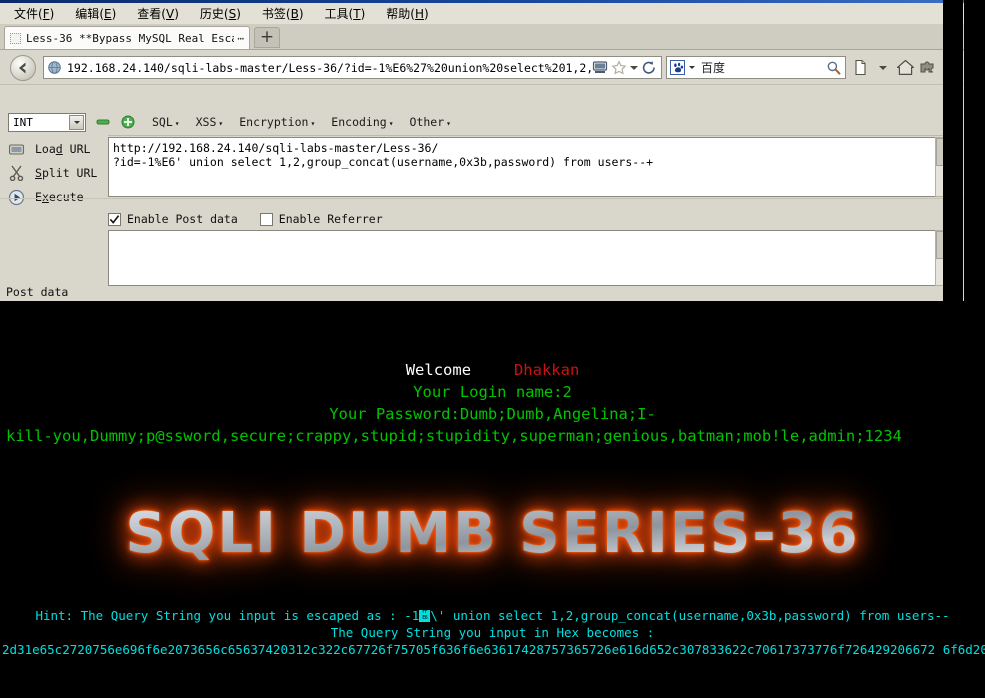 Image resolution: width=985 pixels, height=698 pixels. Describe the element at coordinates (528, 135) in the screenshot. I see `hackbar-divider` at that location.